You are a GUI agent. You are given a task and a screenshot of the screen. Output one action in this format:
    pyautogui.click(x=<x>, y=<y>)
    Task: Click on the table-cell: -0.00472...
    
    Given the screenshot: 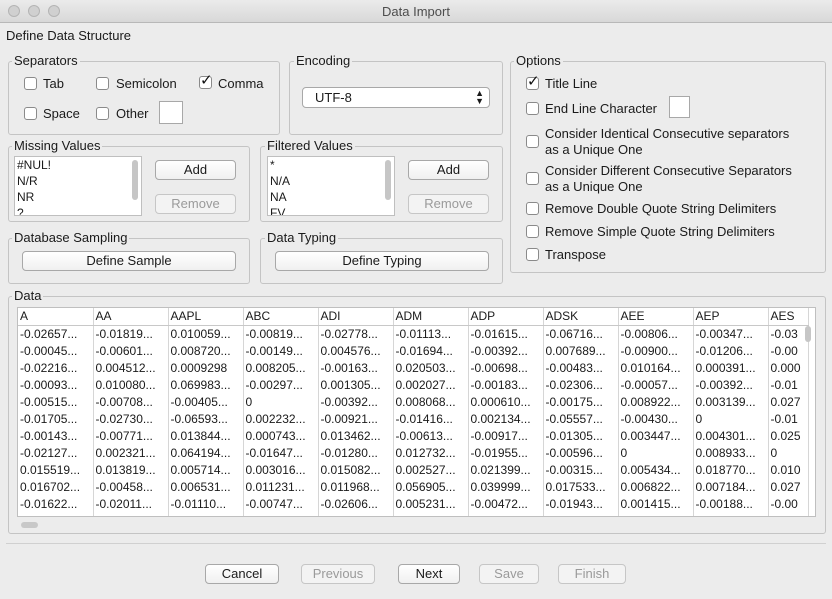 What is the action you would take?
    pyautogui.click(x=506, y=504)
    